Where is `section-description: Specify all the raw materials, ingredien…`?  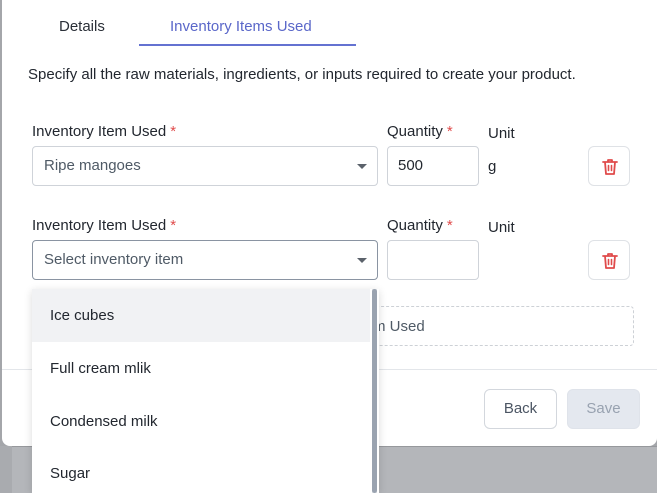 section-description: Specify all the raw materials, ingredien… is located at coordinates (302, 74).